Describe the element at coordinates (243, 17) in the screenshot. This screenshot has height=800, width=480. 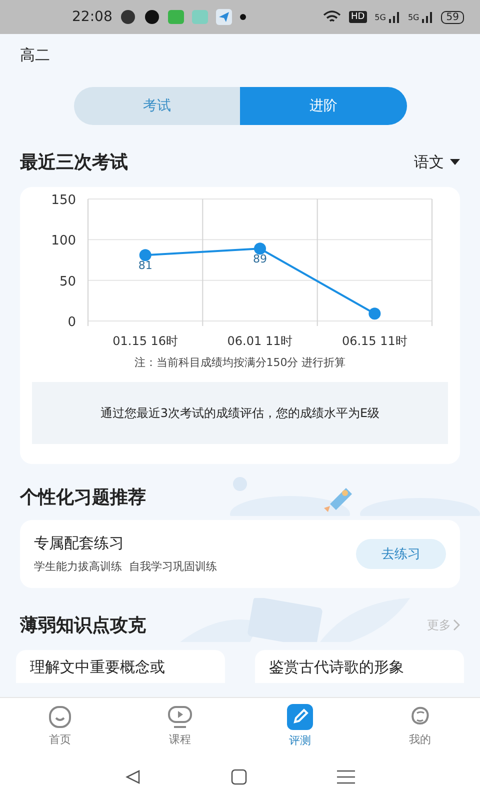
I see `dot-icon` at that location.